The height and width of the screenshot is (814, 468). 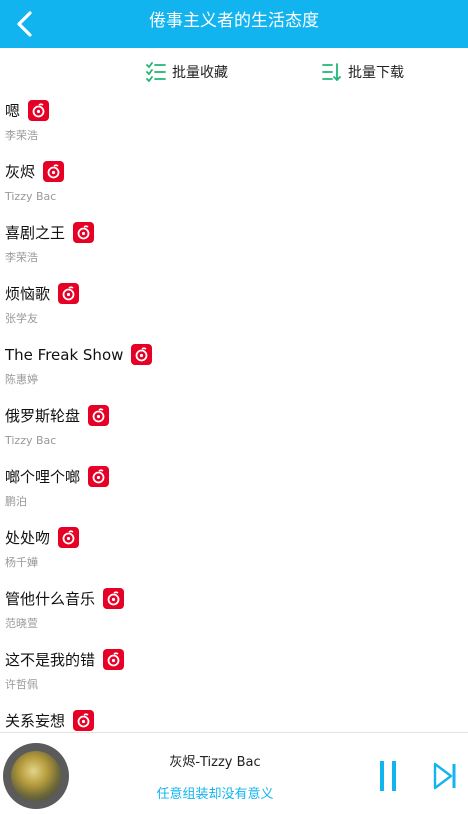 I want to click on song-list-item: 啷个哩个啷 鹏泊, so click(x=234, y=492).